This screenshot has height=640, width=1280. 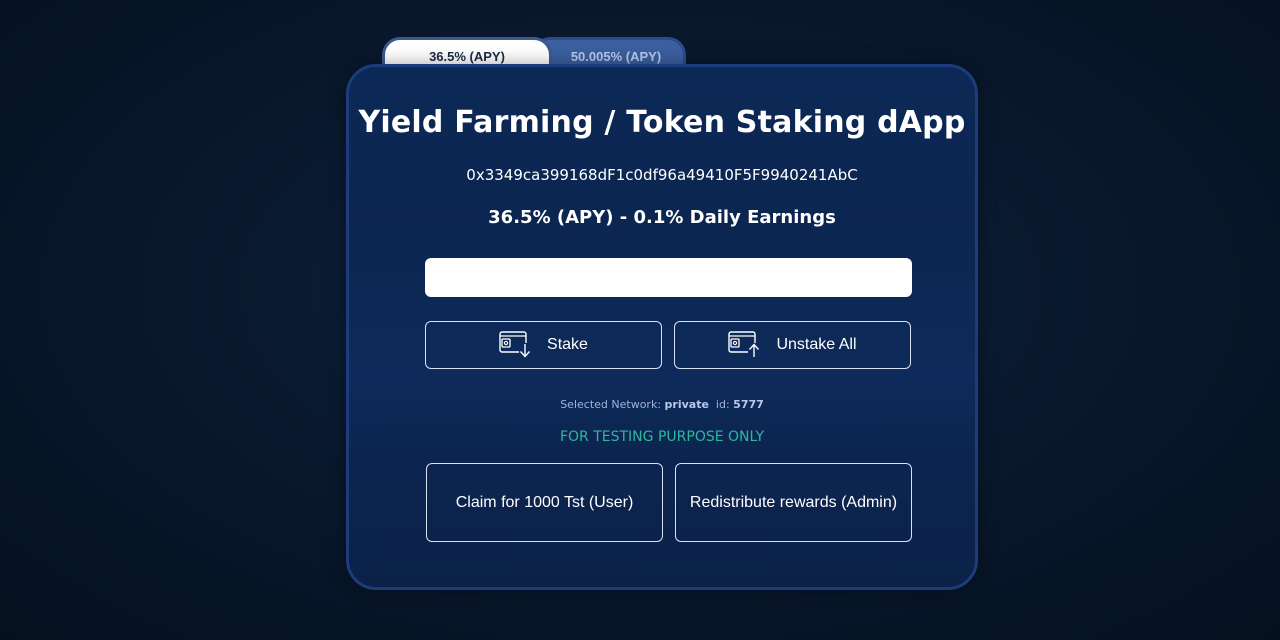 I want to click on unstake-all-label: Unstake All, so click(x=816, y=344).